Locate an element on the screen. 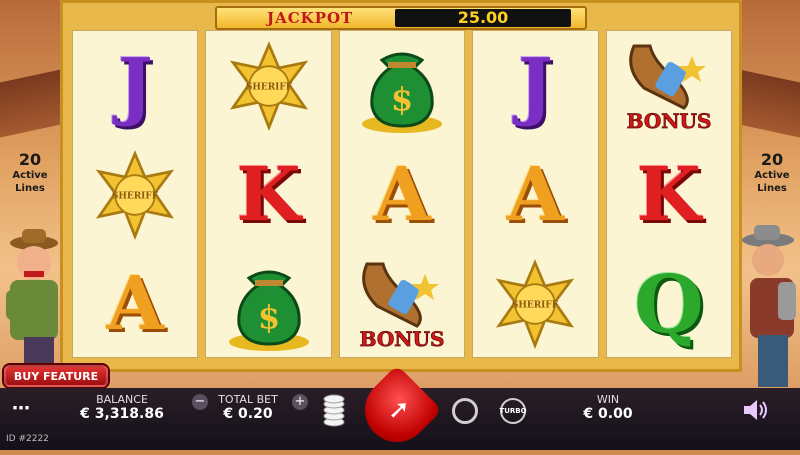 The image size is (800, 455). sound-icon is located at coordinates (755, 410).